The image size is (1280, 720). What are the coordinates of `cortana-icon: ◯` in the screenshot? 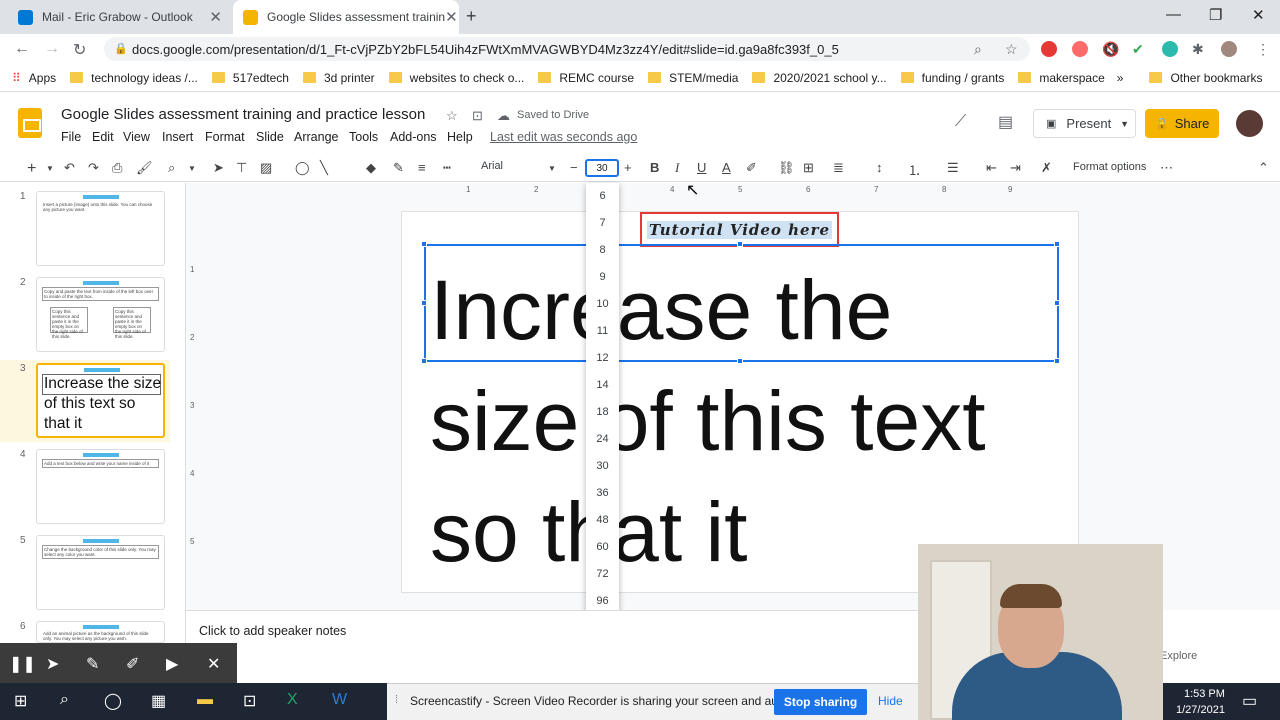 It's located at (113, 701).